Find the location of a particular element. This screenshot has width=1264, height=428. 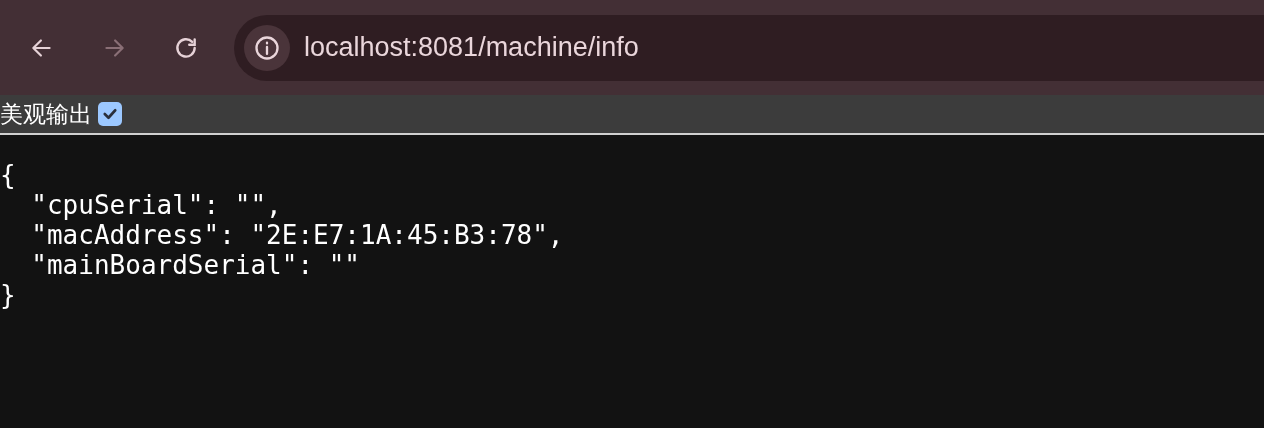

info-icon is located at coordinates (267, 47).